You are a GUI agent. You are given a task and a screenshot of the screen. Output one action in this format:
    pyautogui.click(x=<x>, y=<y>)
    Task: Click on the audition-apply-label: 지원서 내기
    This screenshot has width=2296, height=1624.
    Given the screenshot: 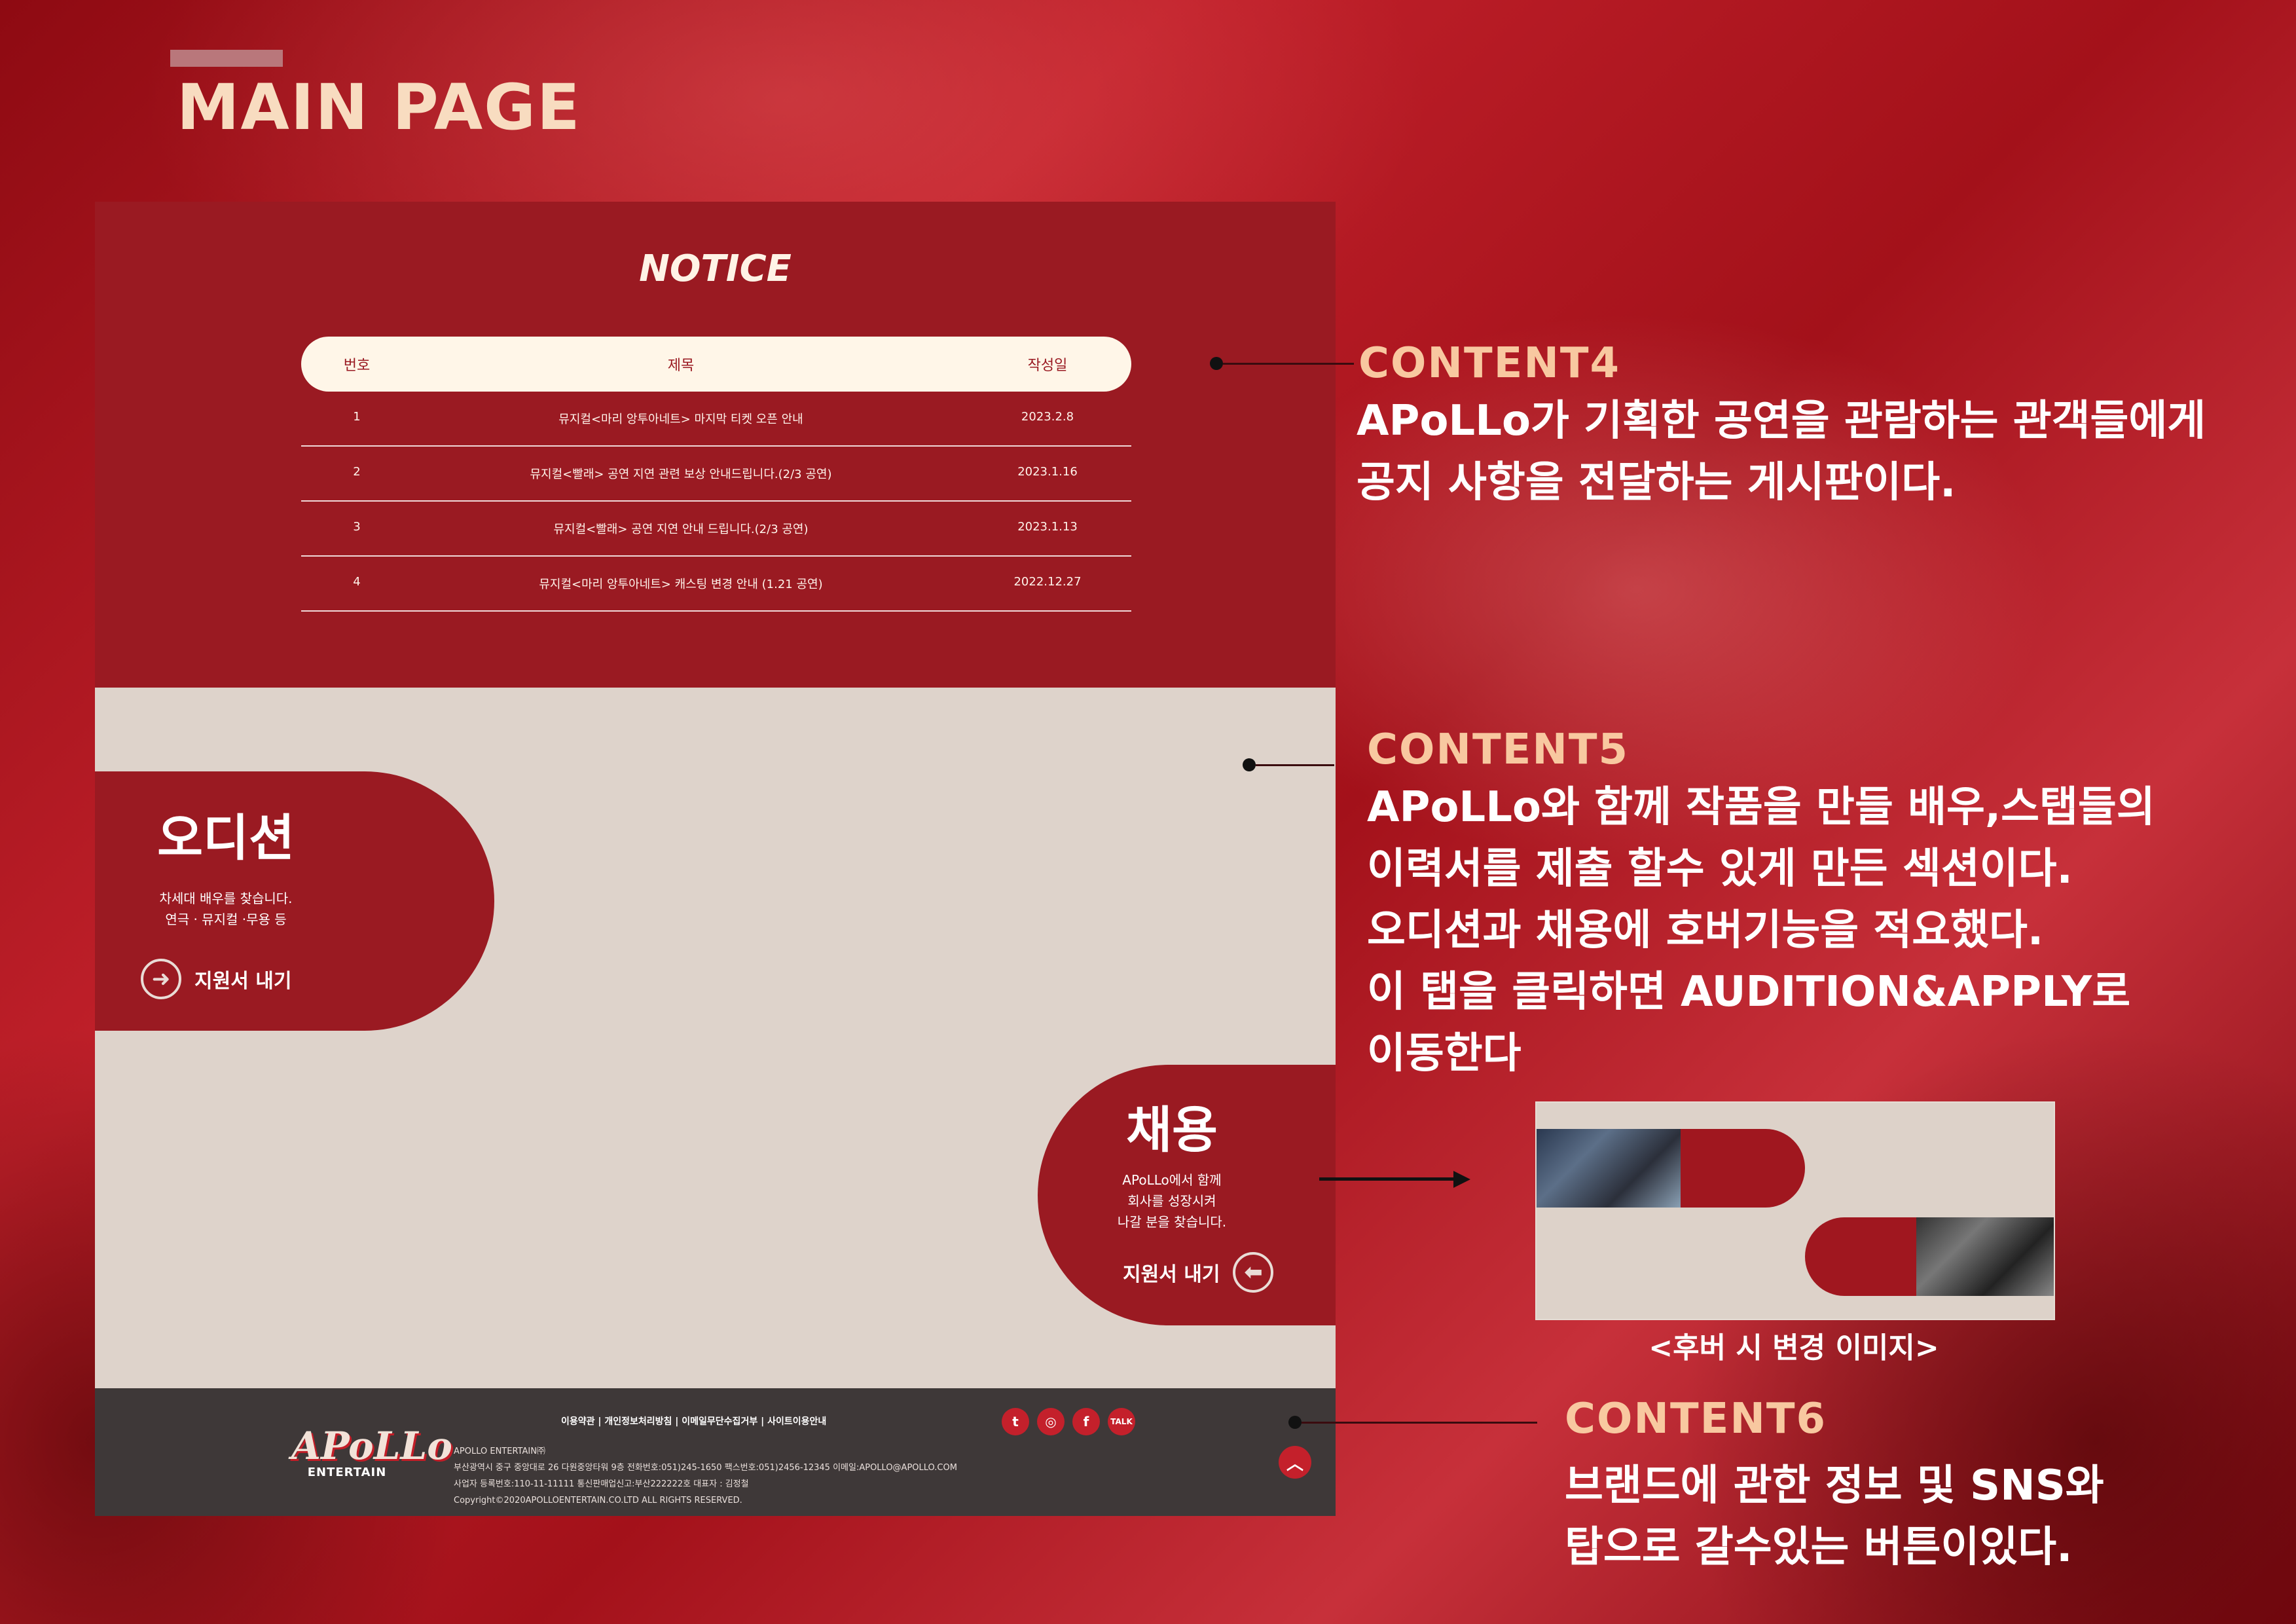 What is the action you would take?
    pyautogui.click(x=243, y=981)
    